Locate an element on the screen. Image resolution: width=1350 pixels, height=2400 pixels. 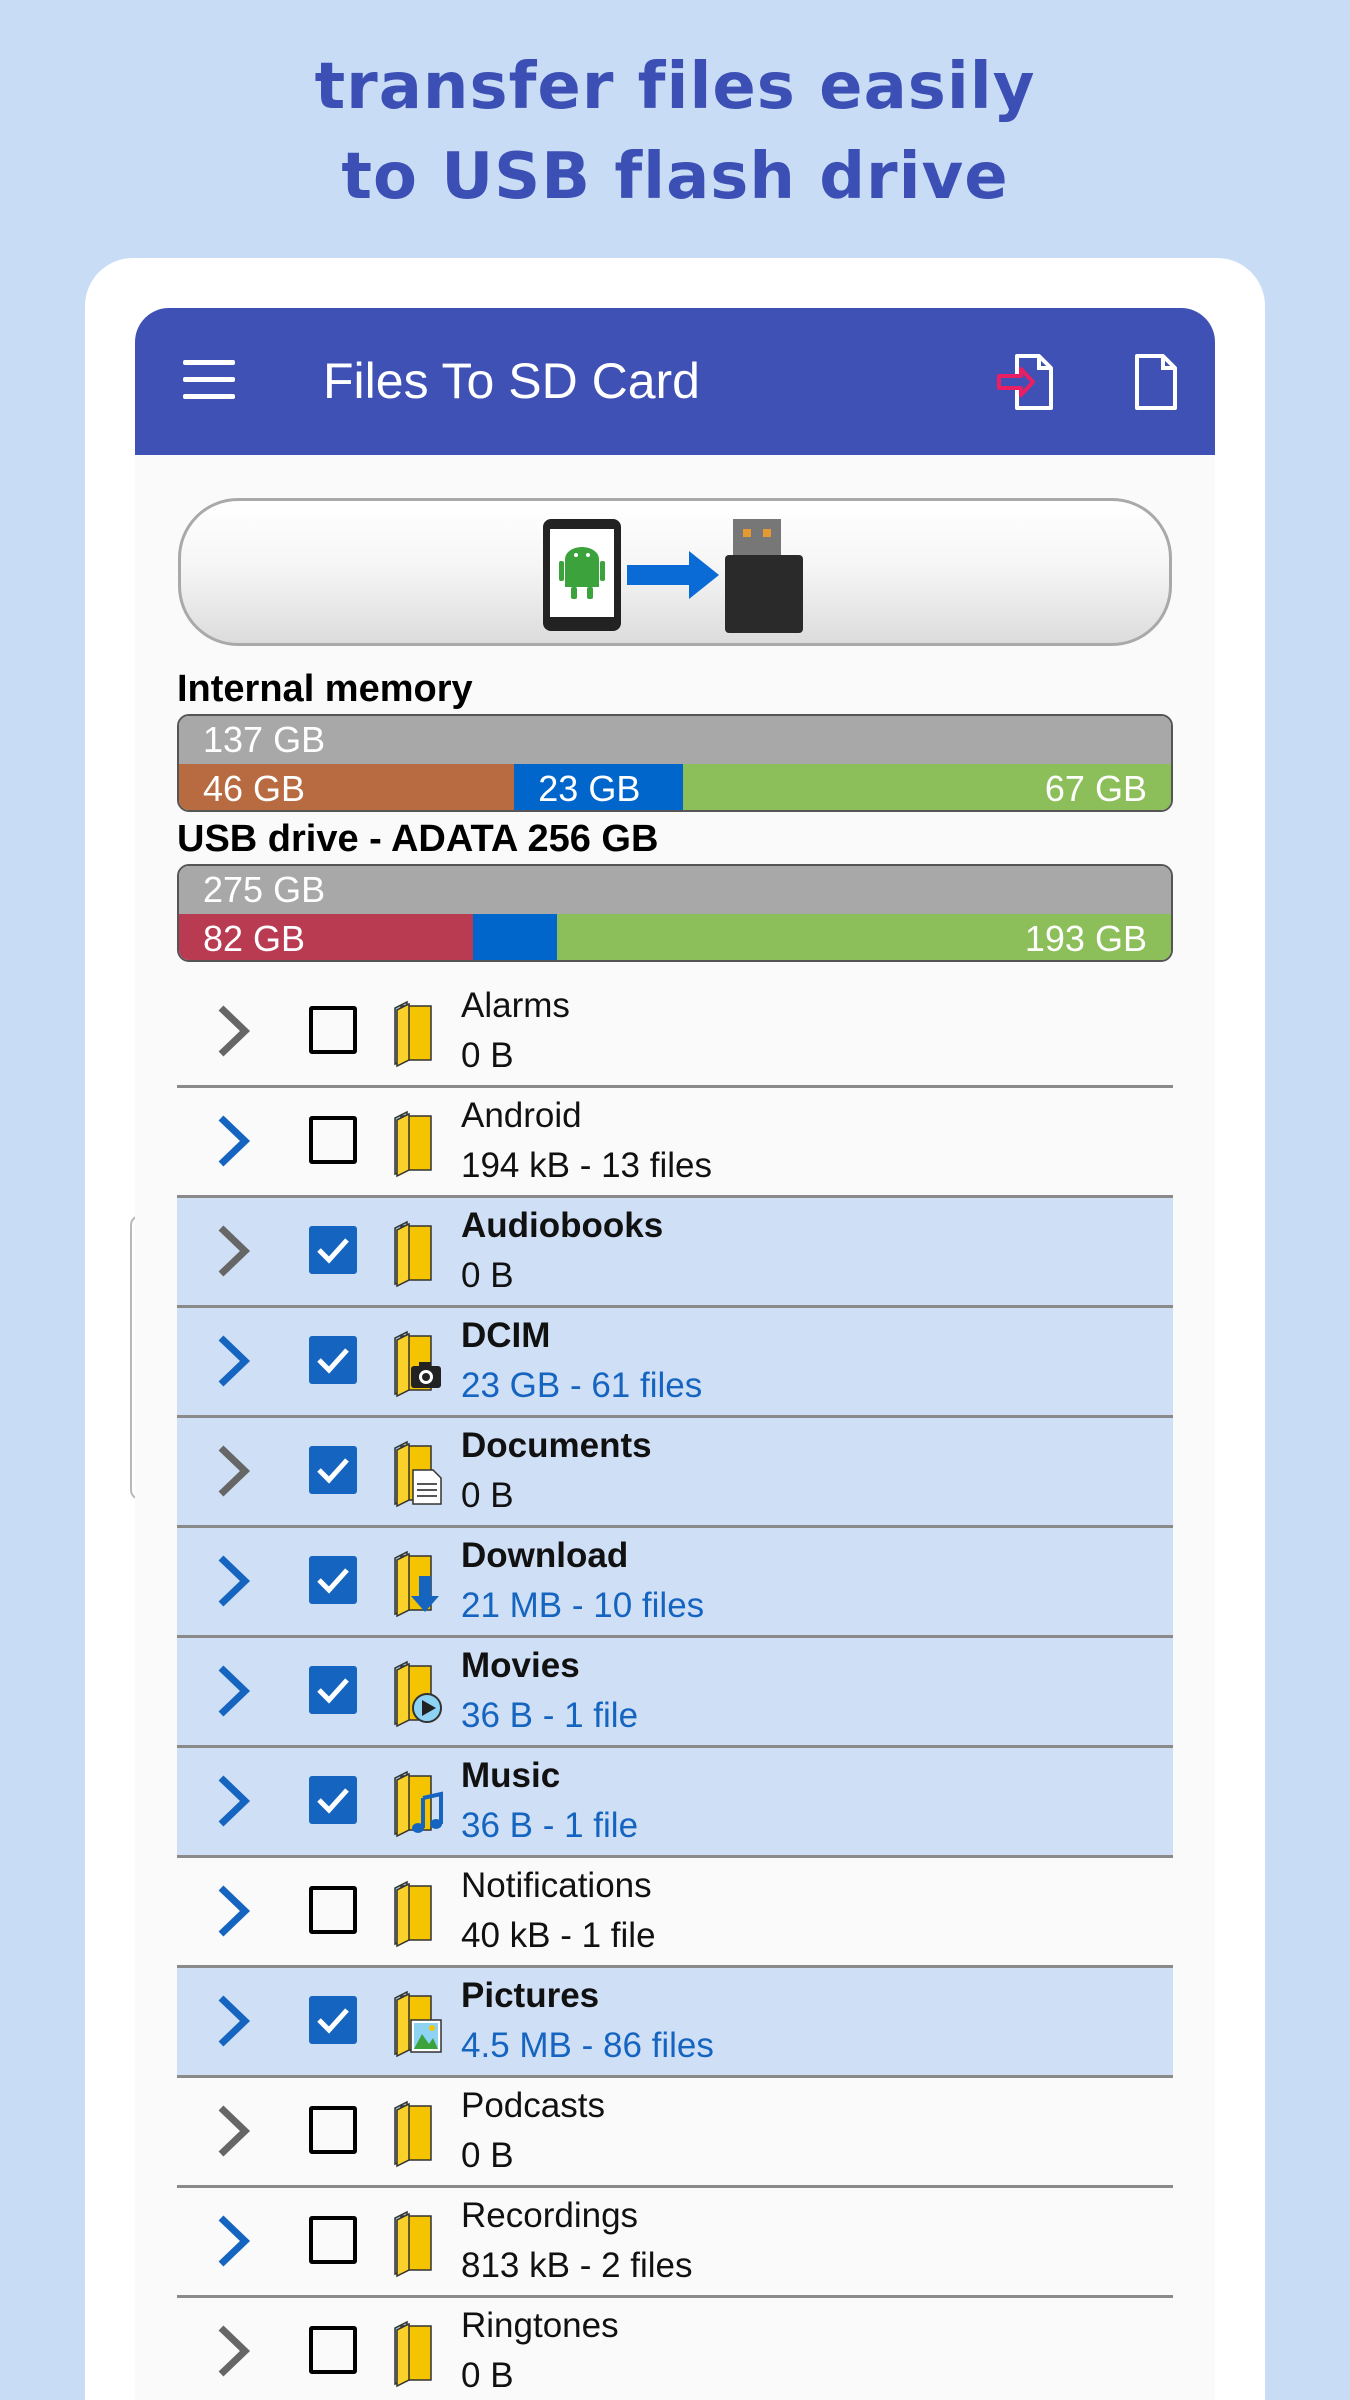
folder-row: Download 21 MB - 10 files is located at coordinates (675, 1583).